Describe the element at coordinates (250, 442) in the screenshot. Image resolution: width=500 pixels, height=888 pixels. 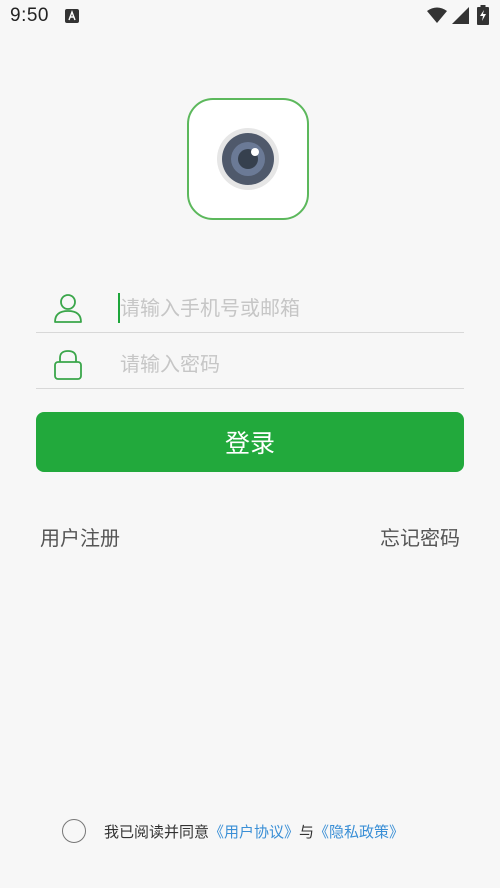
I see `login-button: 登录` at that location.